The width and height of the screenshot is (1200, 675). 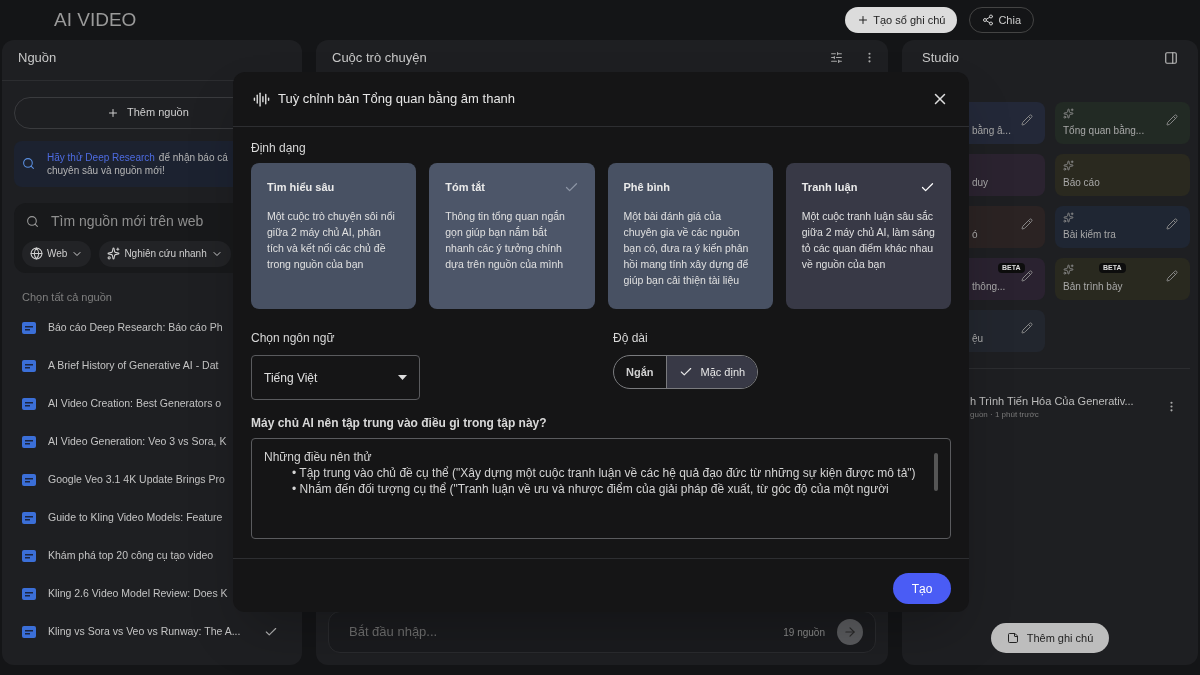 I want to click on source-title: Kling 2.6 Video Model Review: Does K, so click(x=138, y=594).